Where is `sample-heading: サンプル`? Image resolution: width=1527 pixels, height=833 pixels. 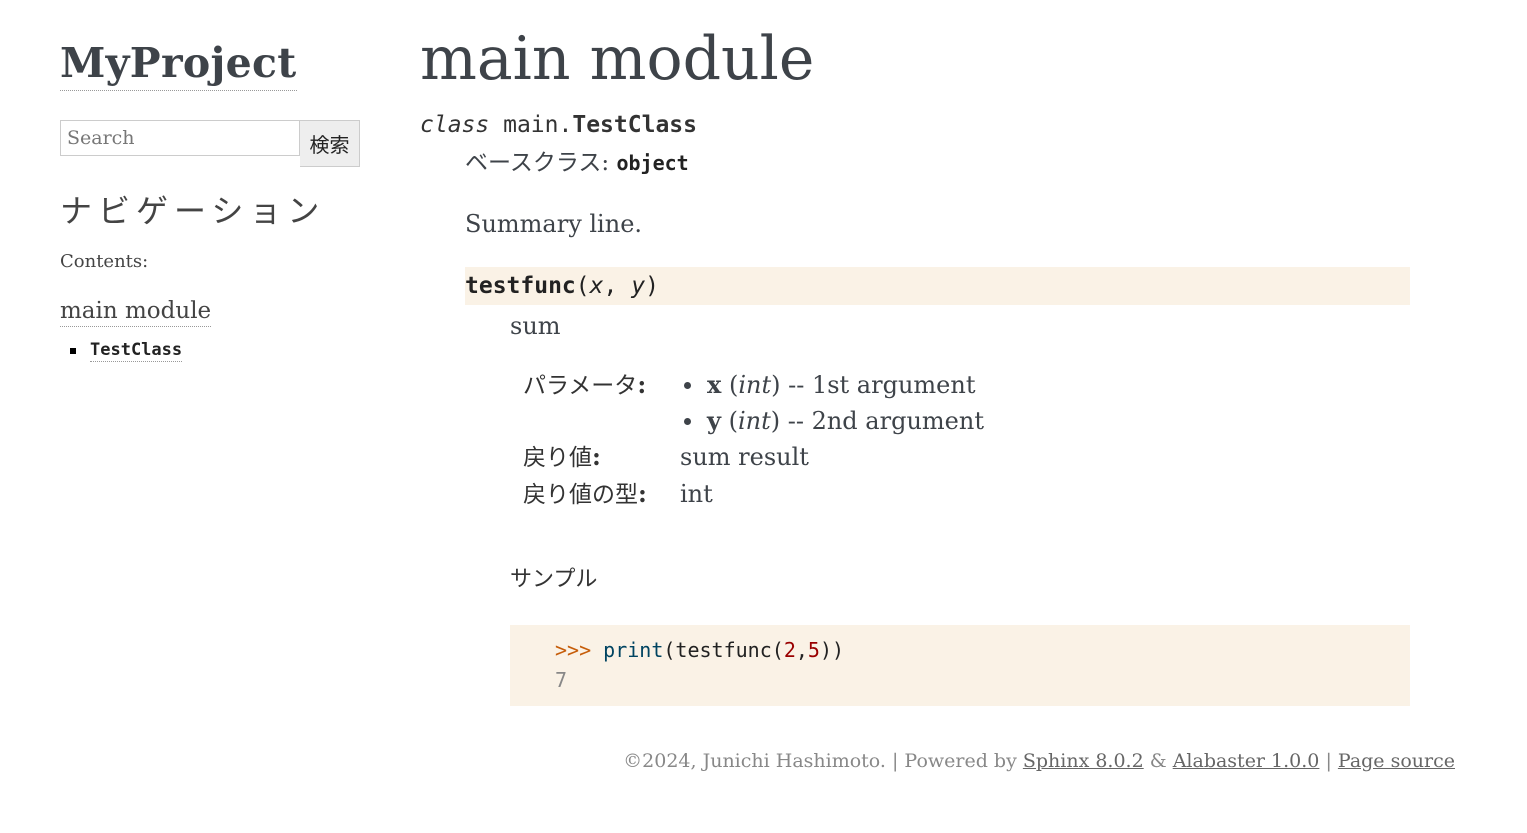 sample-heading: サンプル is located at coordinates (554, 579).